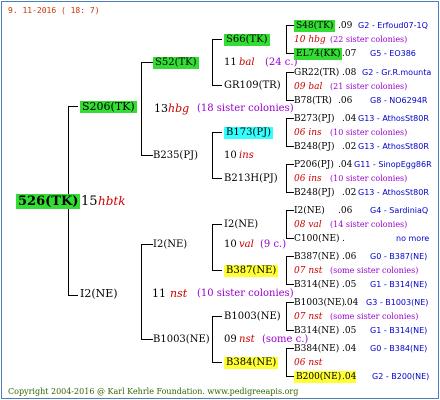  What do you see at coordinates (316, 285) in the screenshot?
I see `g4-node-b314a: B314(NE)` at bounding box center [316, 285].